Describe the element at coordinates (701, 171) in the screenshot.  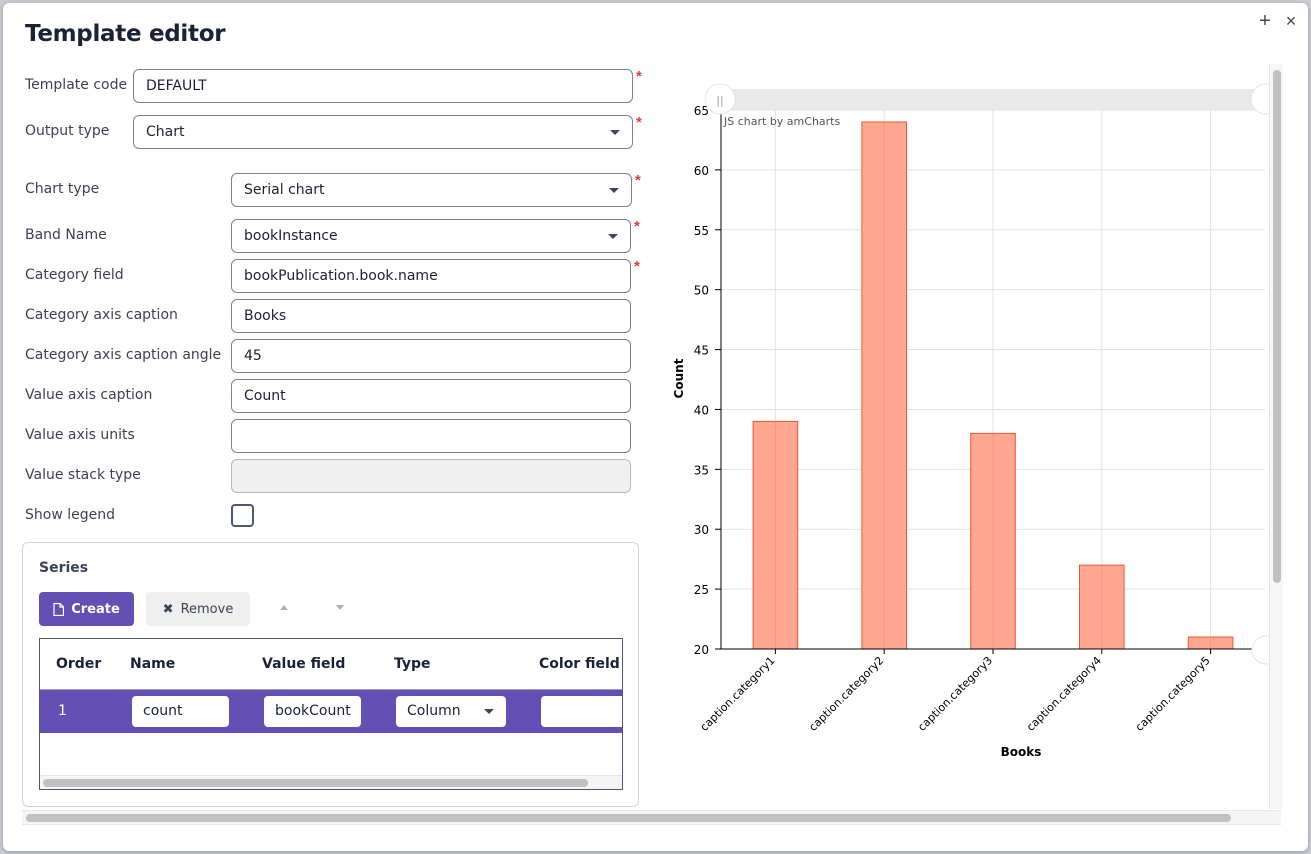
I see `y-tick-label: 60` at that location.